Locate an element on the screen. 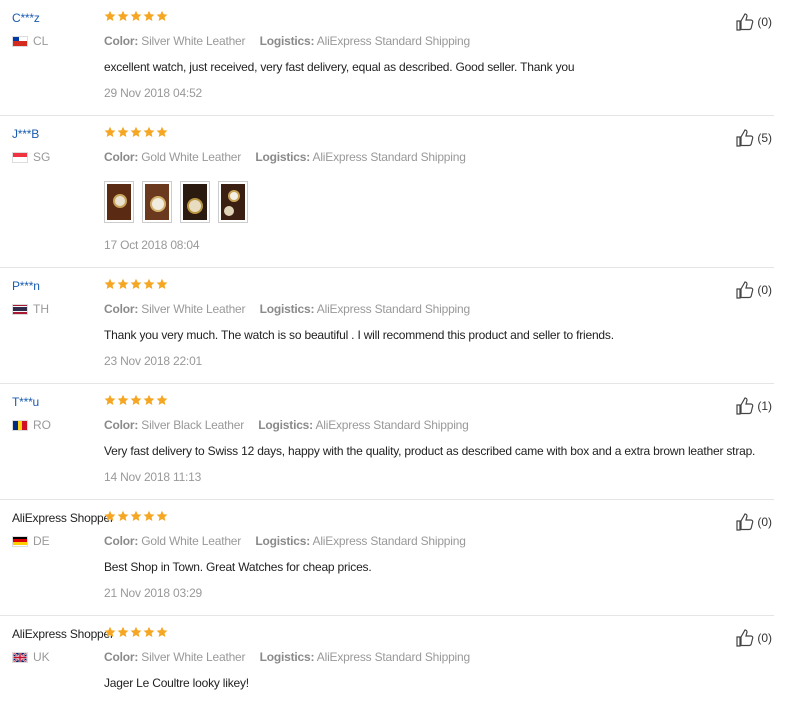 This screenshot has width=790, height=712. reviewer-name: C***z is located at coordinates (26, 18).